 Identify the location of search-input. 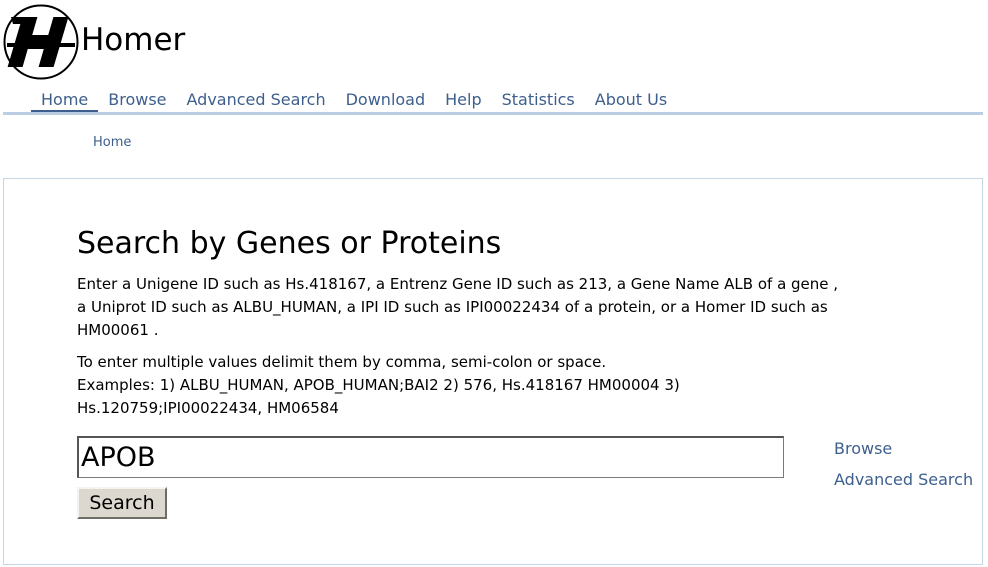
(430, 457).